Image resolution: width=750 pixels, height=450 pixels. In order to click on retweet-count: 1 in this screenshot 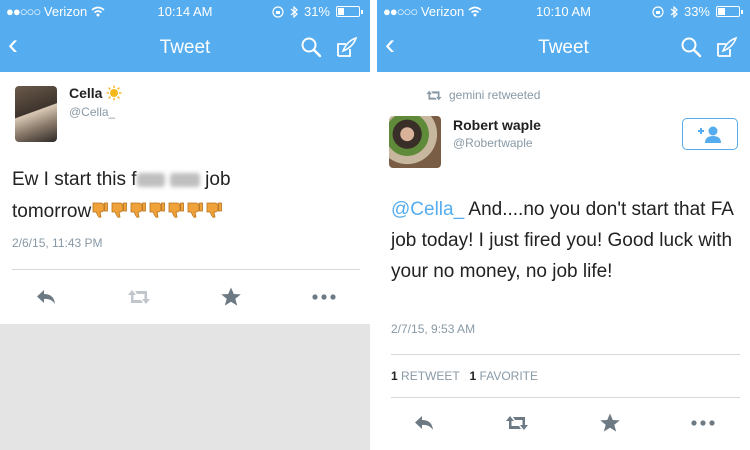, I will do `click(394, 376)`.